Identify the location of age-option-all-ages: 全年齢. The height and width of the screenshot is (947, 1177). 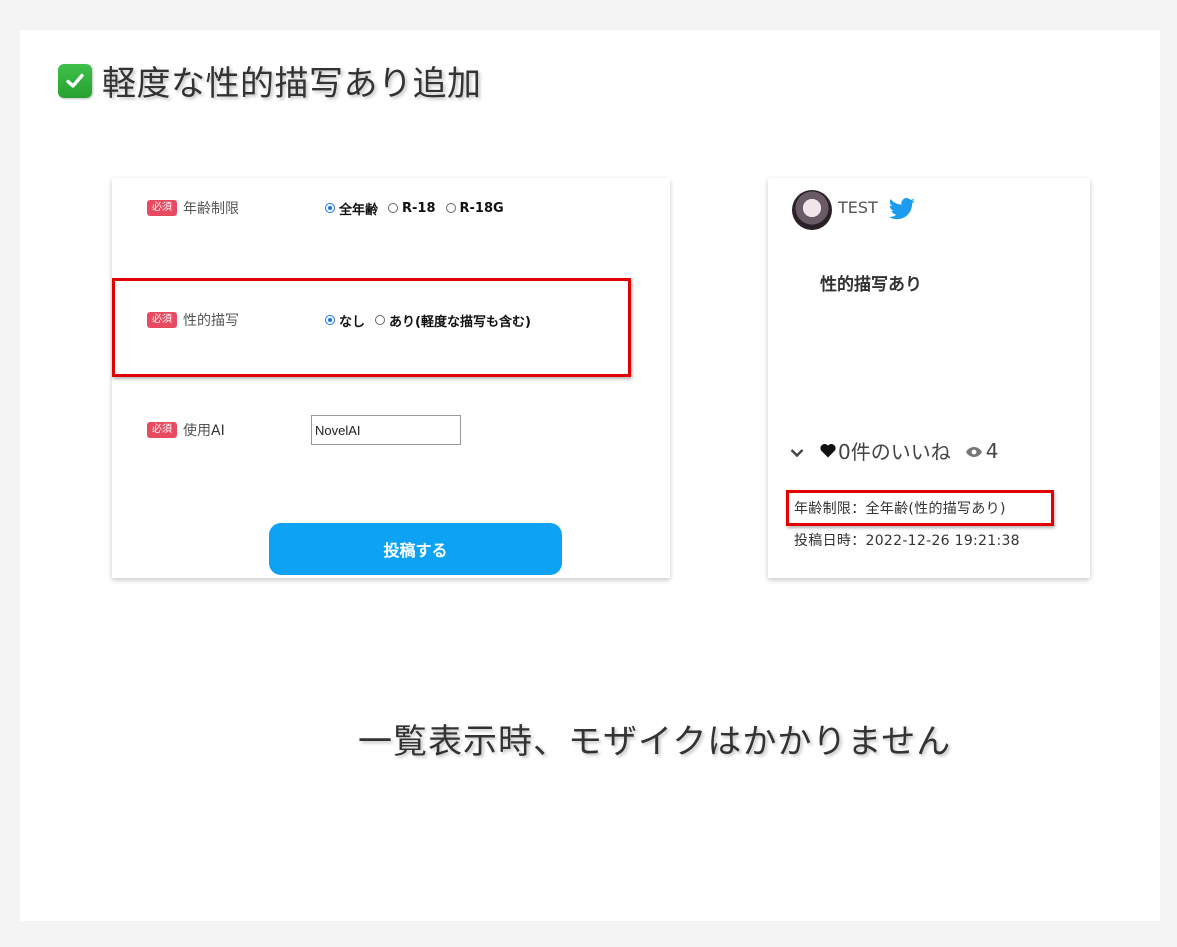
(351, 208).